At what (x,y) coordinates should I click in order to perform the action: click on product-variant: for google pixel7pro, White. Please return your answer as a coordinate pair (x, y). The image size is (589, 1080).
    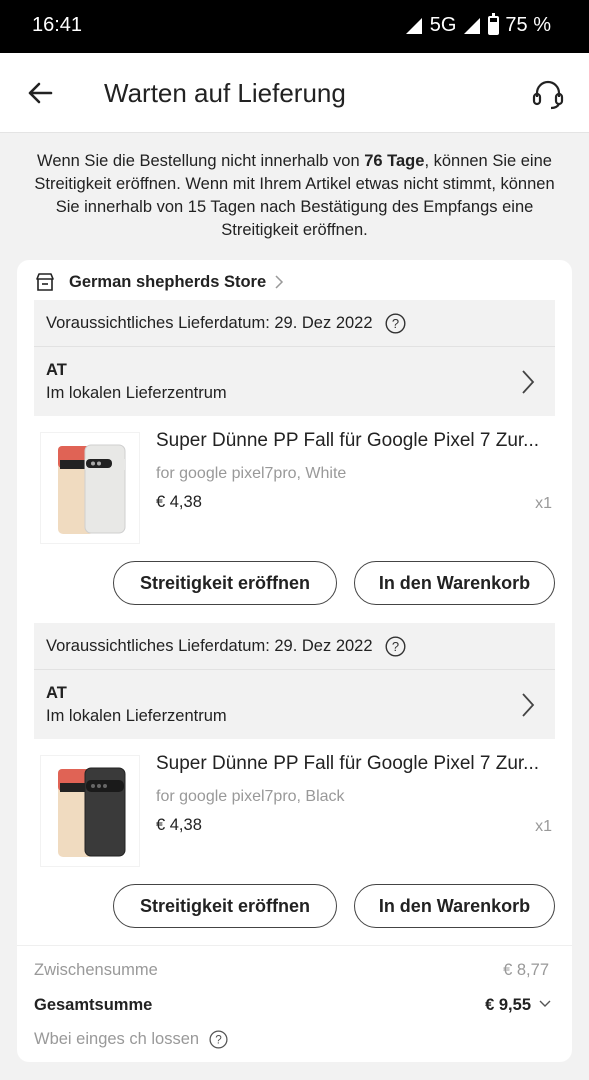
    Looking at the image, I should click on (251, 473).